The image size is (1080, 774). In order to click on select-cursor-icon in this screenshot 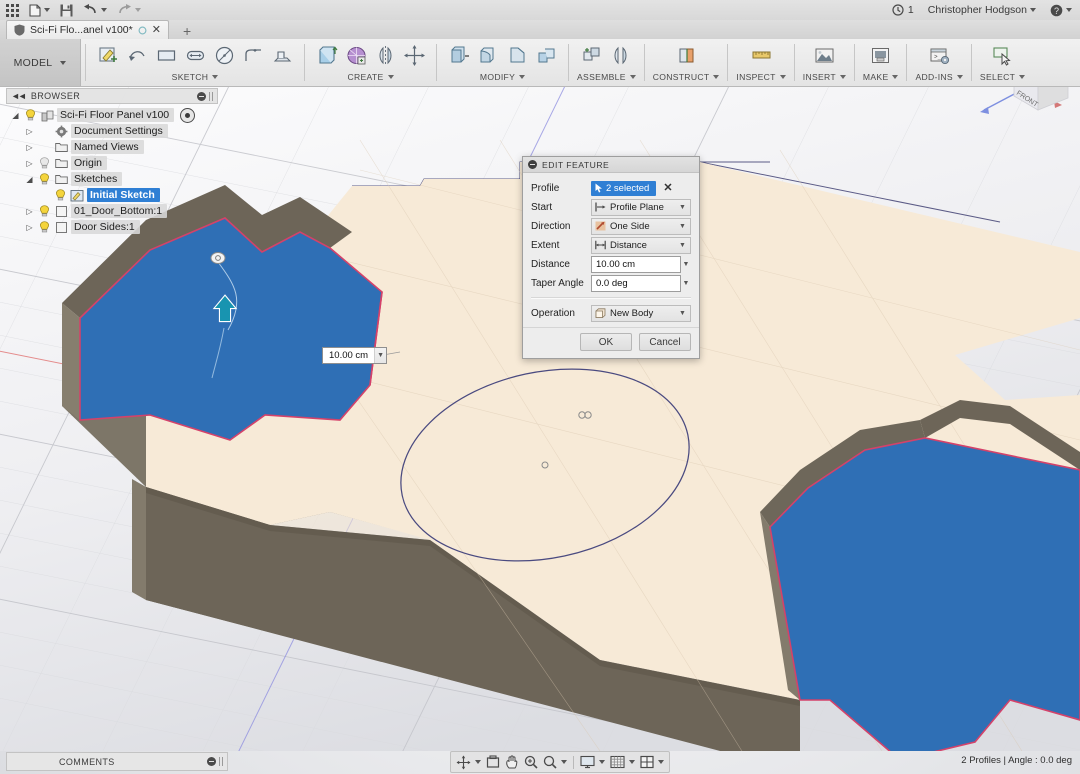, I will do `click(1003, 55)`.